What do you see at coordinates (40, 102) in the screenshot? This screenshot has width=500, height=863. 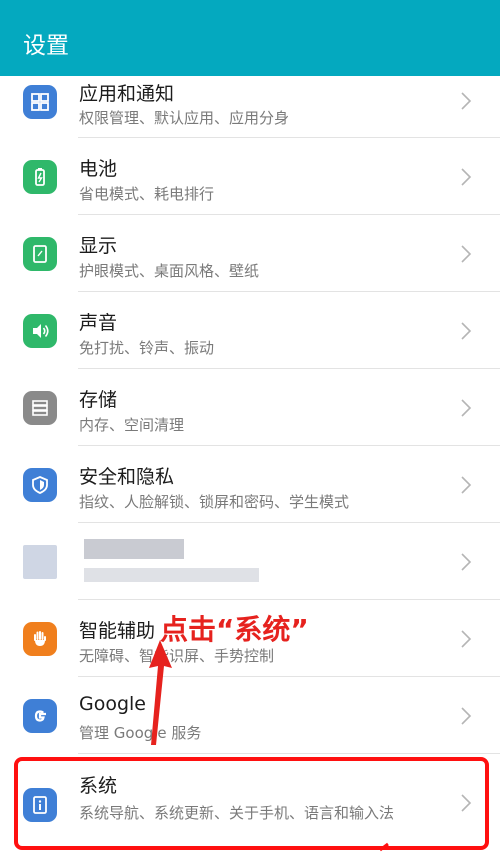 I see `apps-grid-icon` at bounding box center [40, 102].